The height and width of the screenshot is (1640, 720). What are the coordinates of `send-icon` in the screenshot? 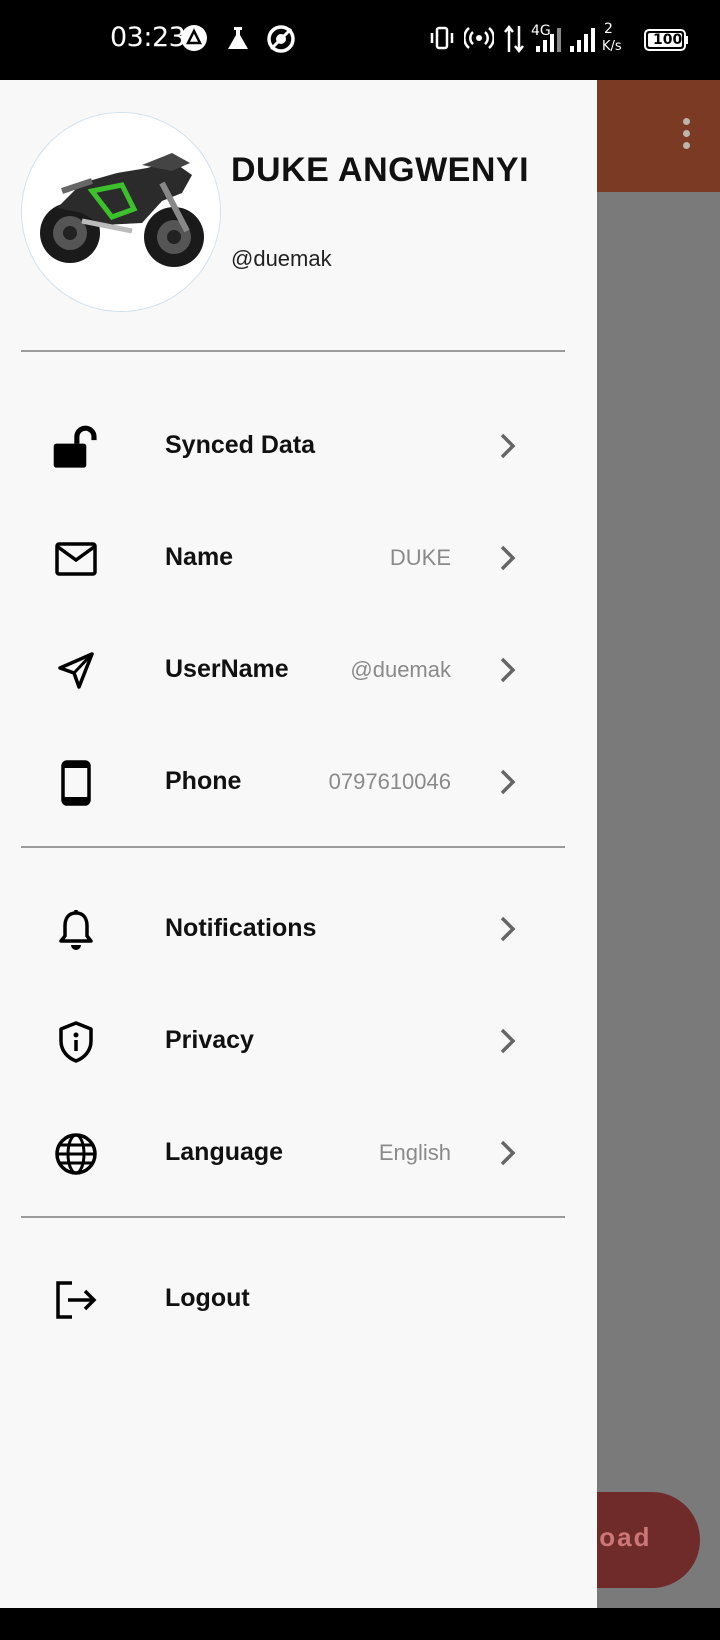 It's located at (76, 671).